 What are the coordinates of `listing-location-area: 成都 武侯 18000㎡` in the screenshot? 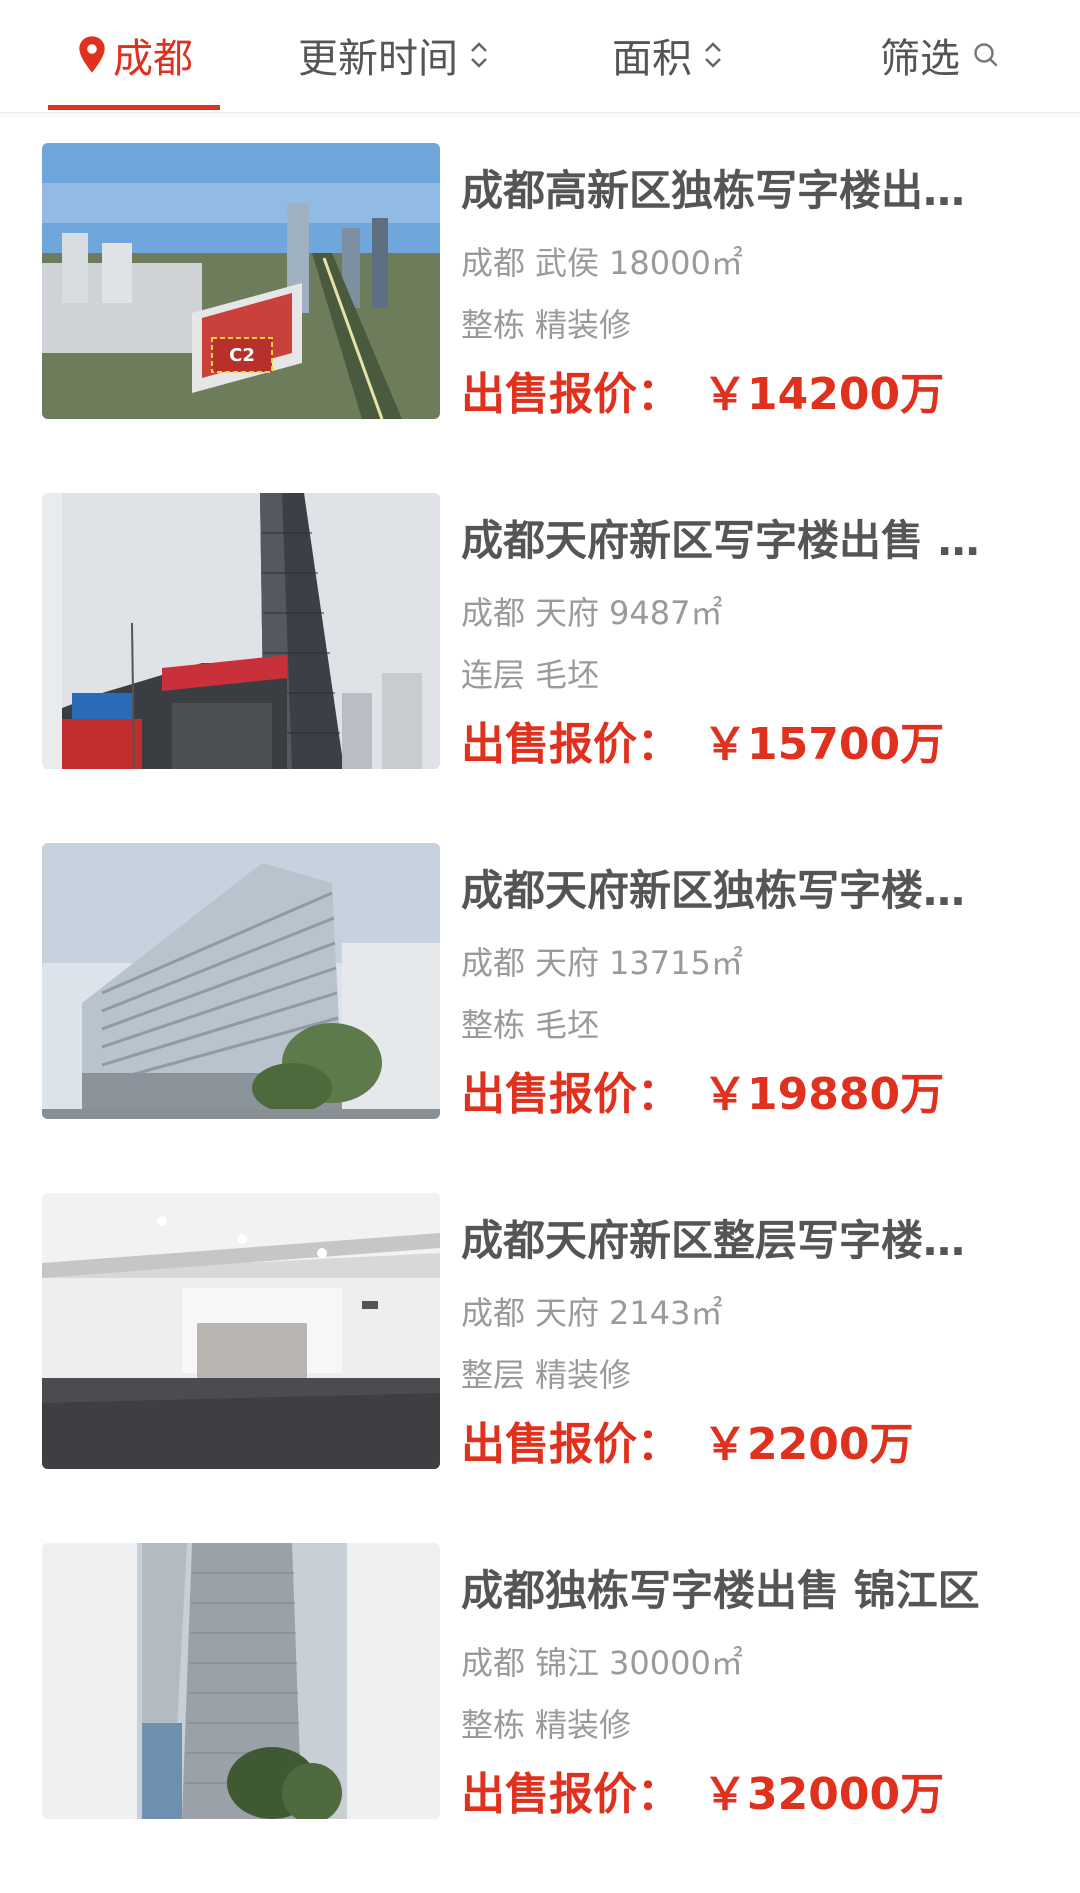 It's located at (607, 263).